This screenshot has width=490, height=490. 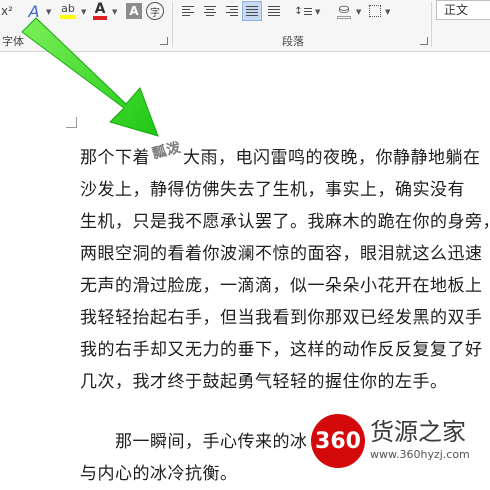 I want to click on watermark-site-name: 货源之家, so click(x=418, y=432).